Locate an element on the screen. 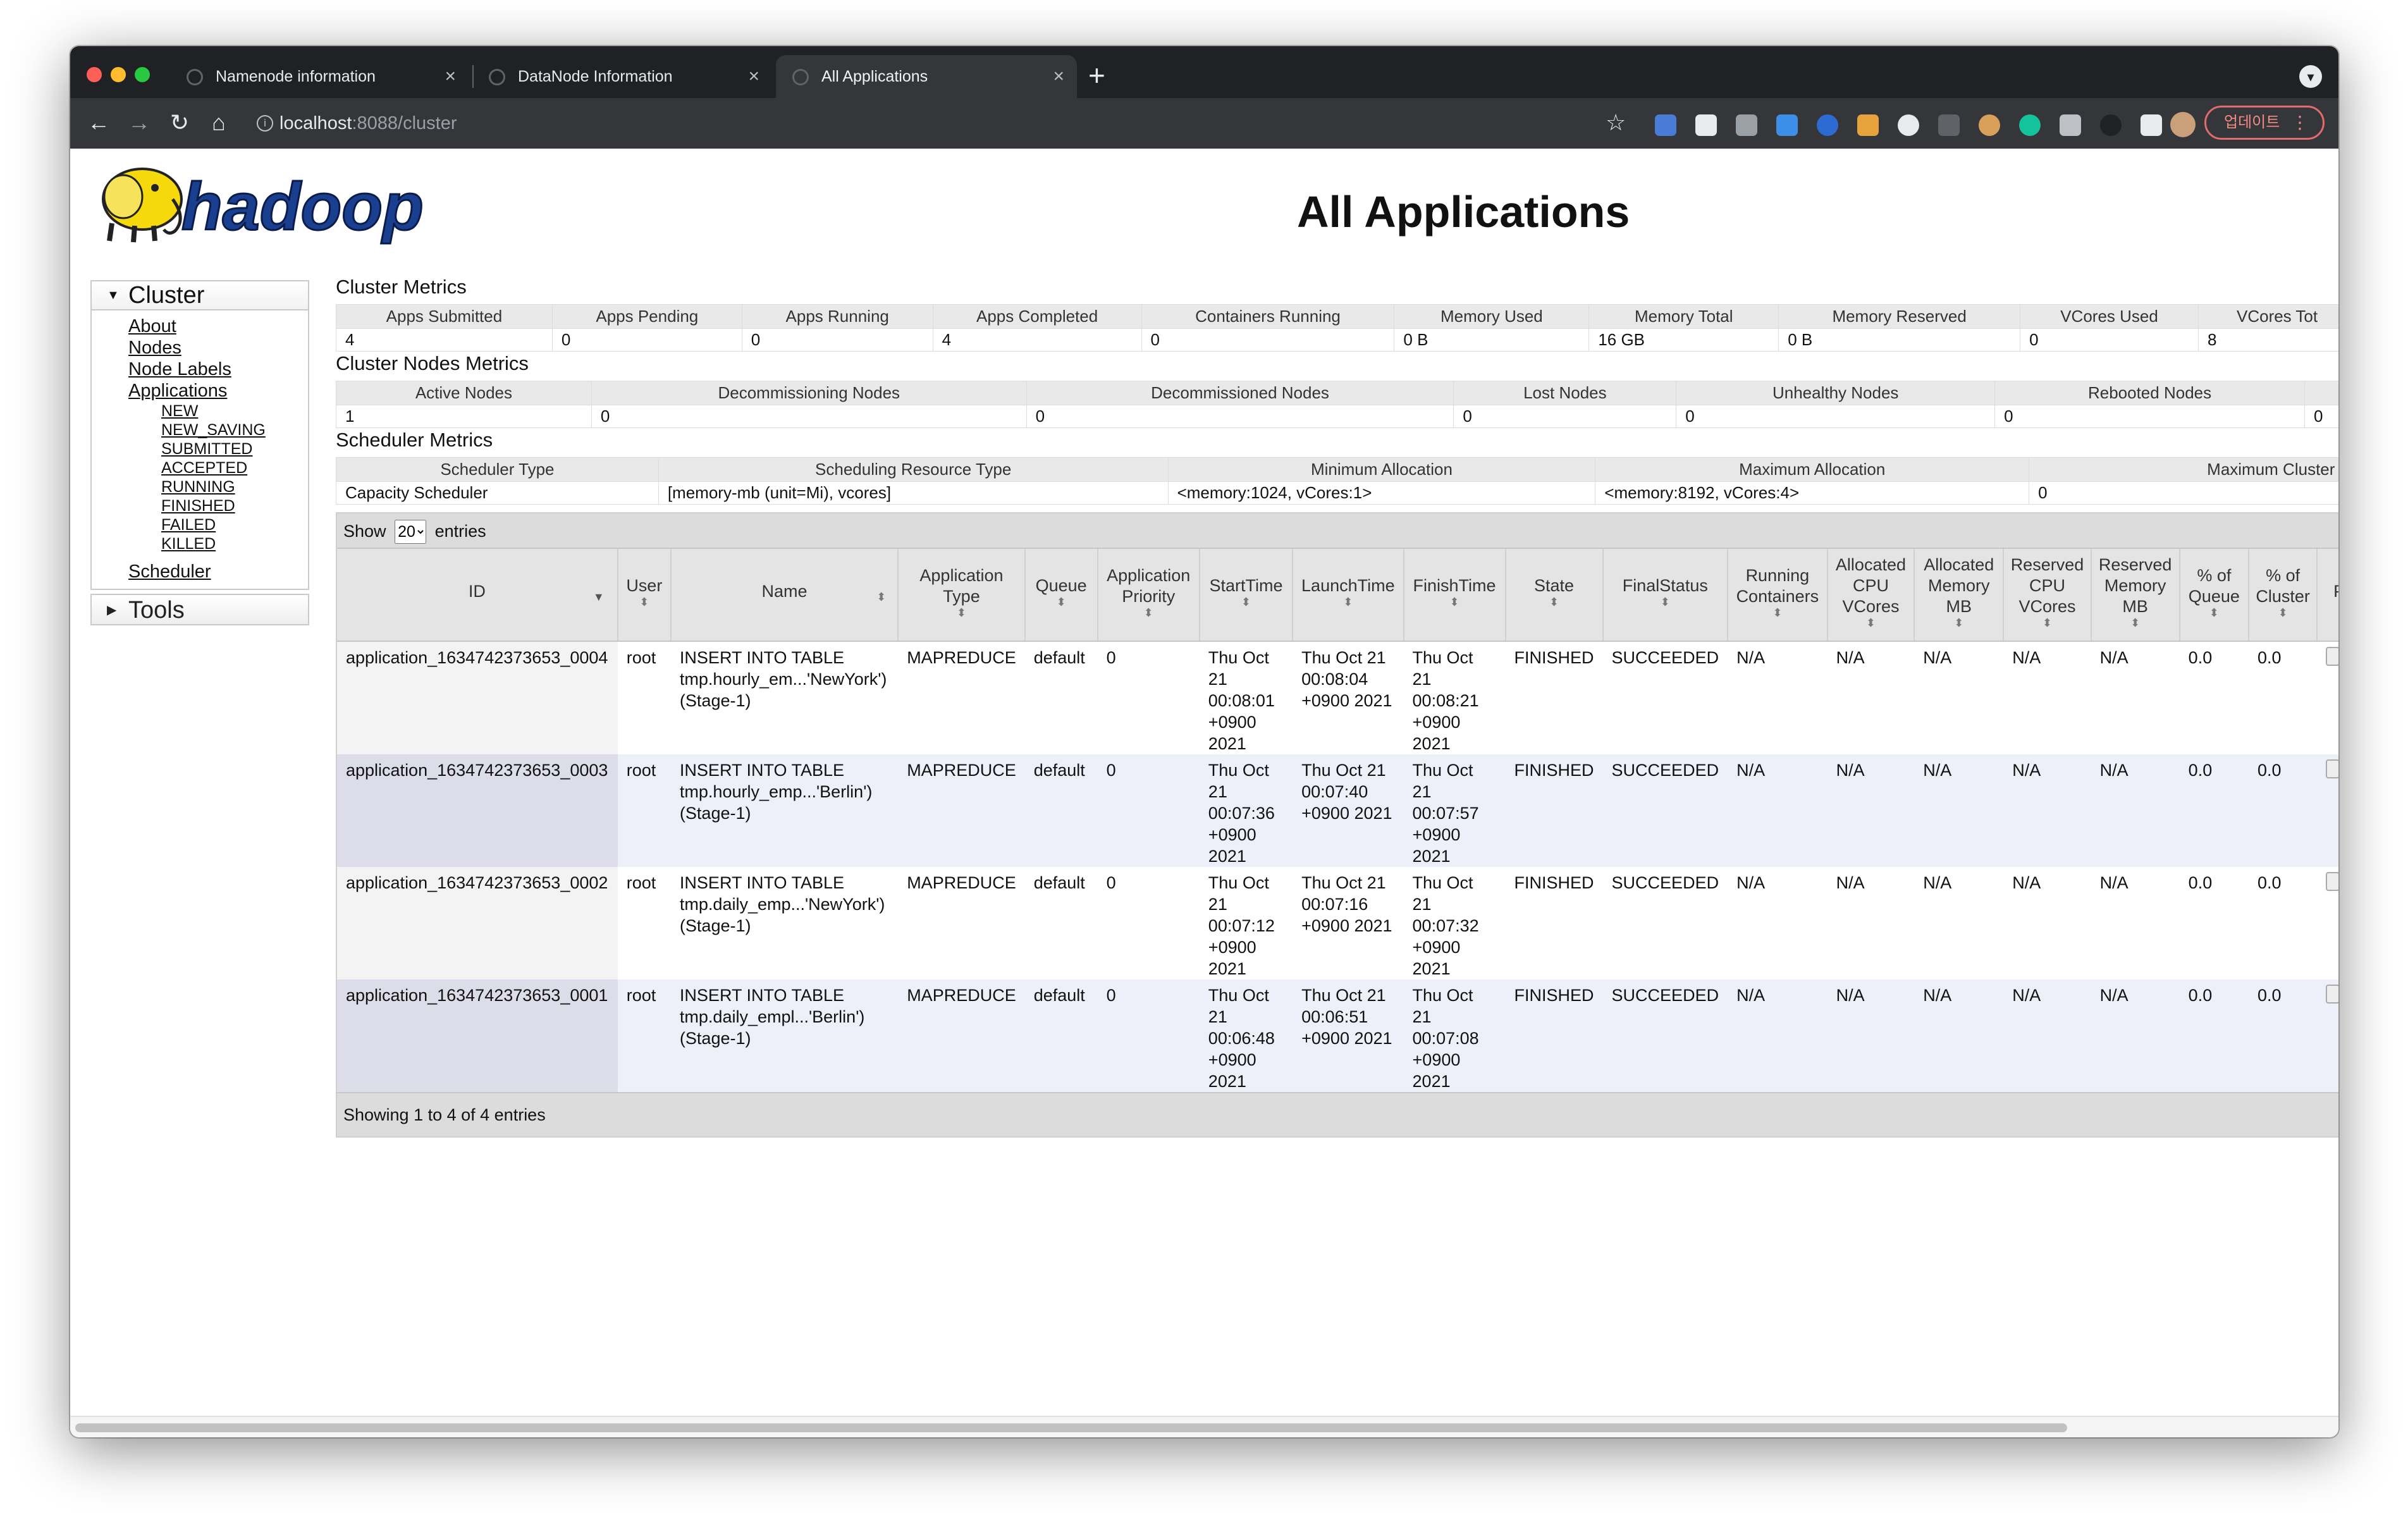  col-reserved-cpu: Reserved CPU VCores ⬍ is located at coordinates (2047, 595).